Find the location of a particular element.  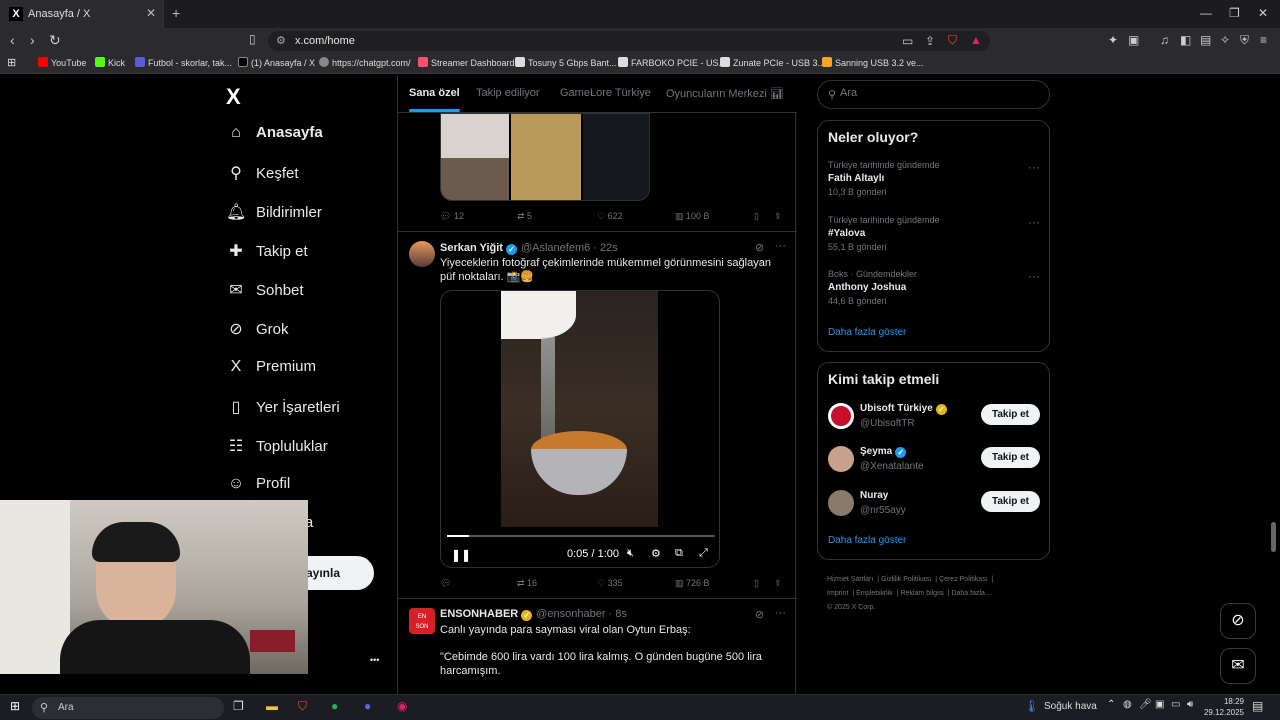

sidebar-item-takip-et: ✚ Takip et is located at coordinates (266, 254).